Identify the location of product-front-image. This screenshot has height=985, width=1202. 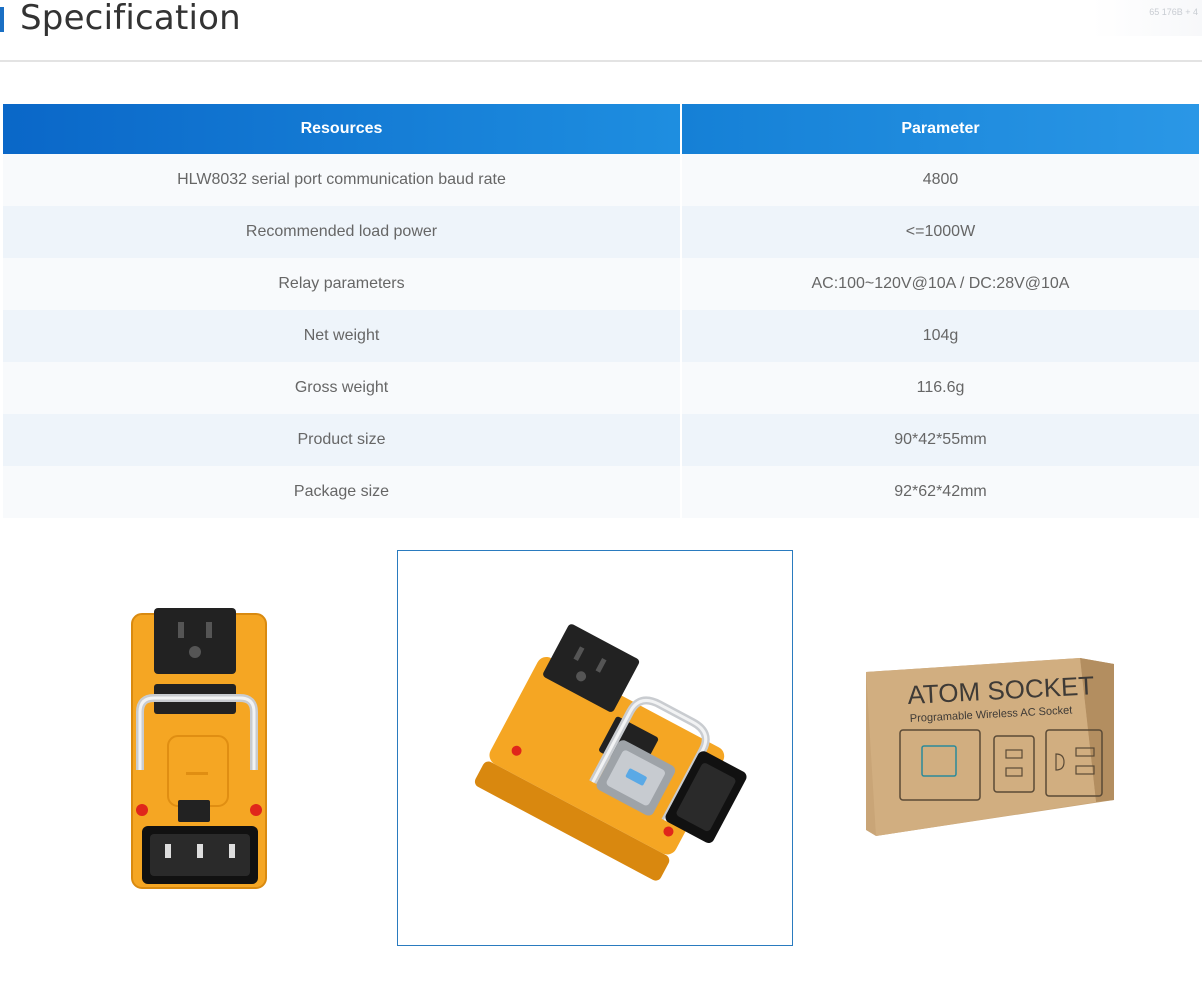
(199, 748).